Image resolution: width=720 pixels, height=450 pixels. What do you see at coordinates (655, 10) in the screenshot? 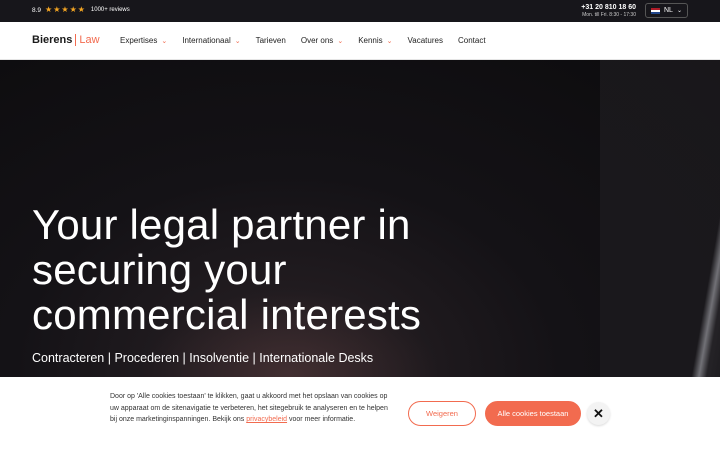
I see `netherlands-flag-icon` at bounding box center [655, 10].